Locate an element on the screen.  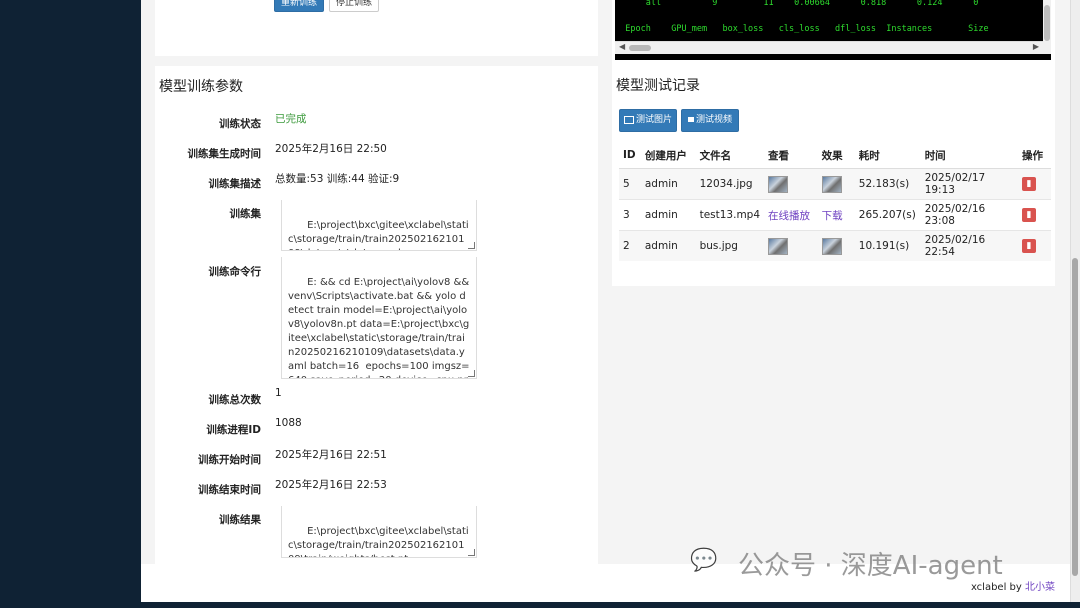
tests-title: 模型测试记录 is located at coordinates (658, 86).